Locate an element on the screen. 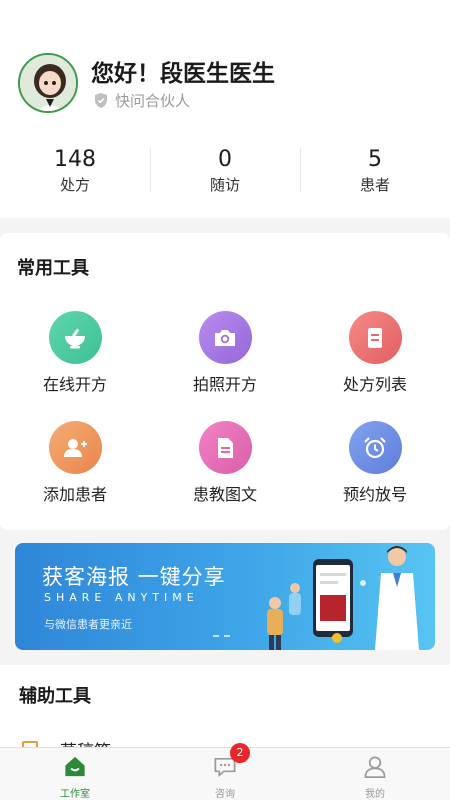 The image size is (450, 800). bottom-tab-bar: 工作室 2 咨询 我的 is located at coordinates (225, 771).